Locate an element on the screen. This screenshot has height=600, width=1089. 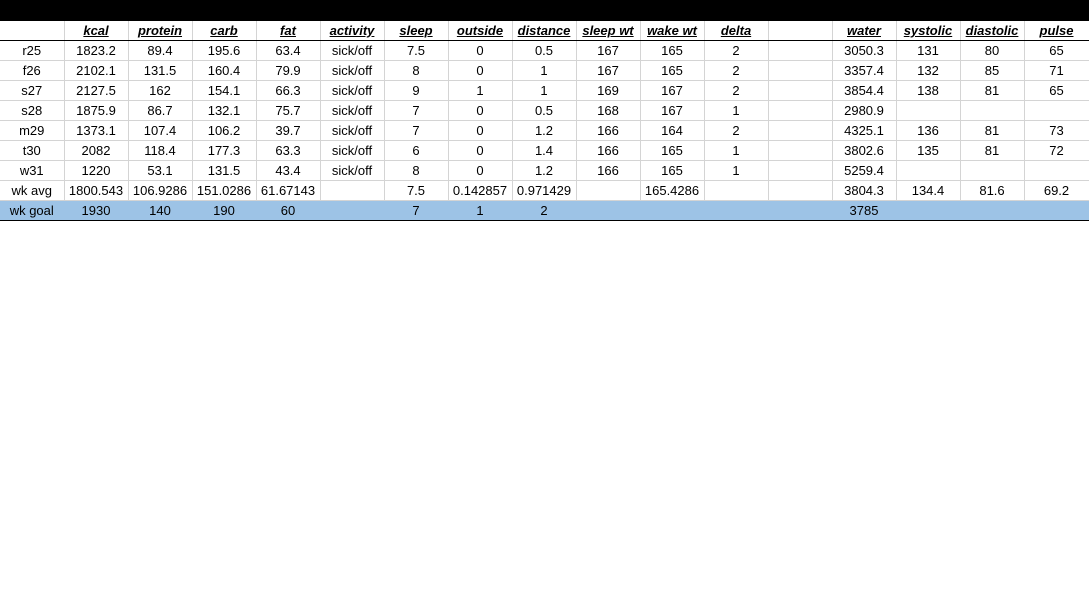
column-header: water is located at coordinates (864, 31).